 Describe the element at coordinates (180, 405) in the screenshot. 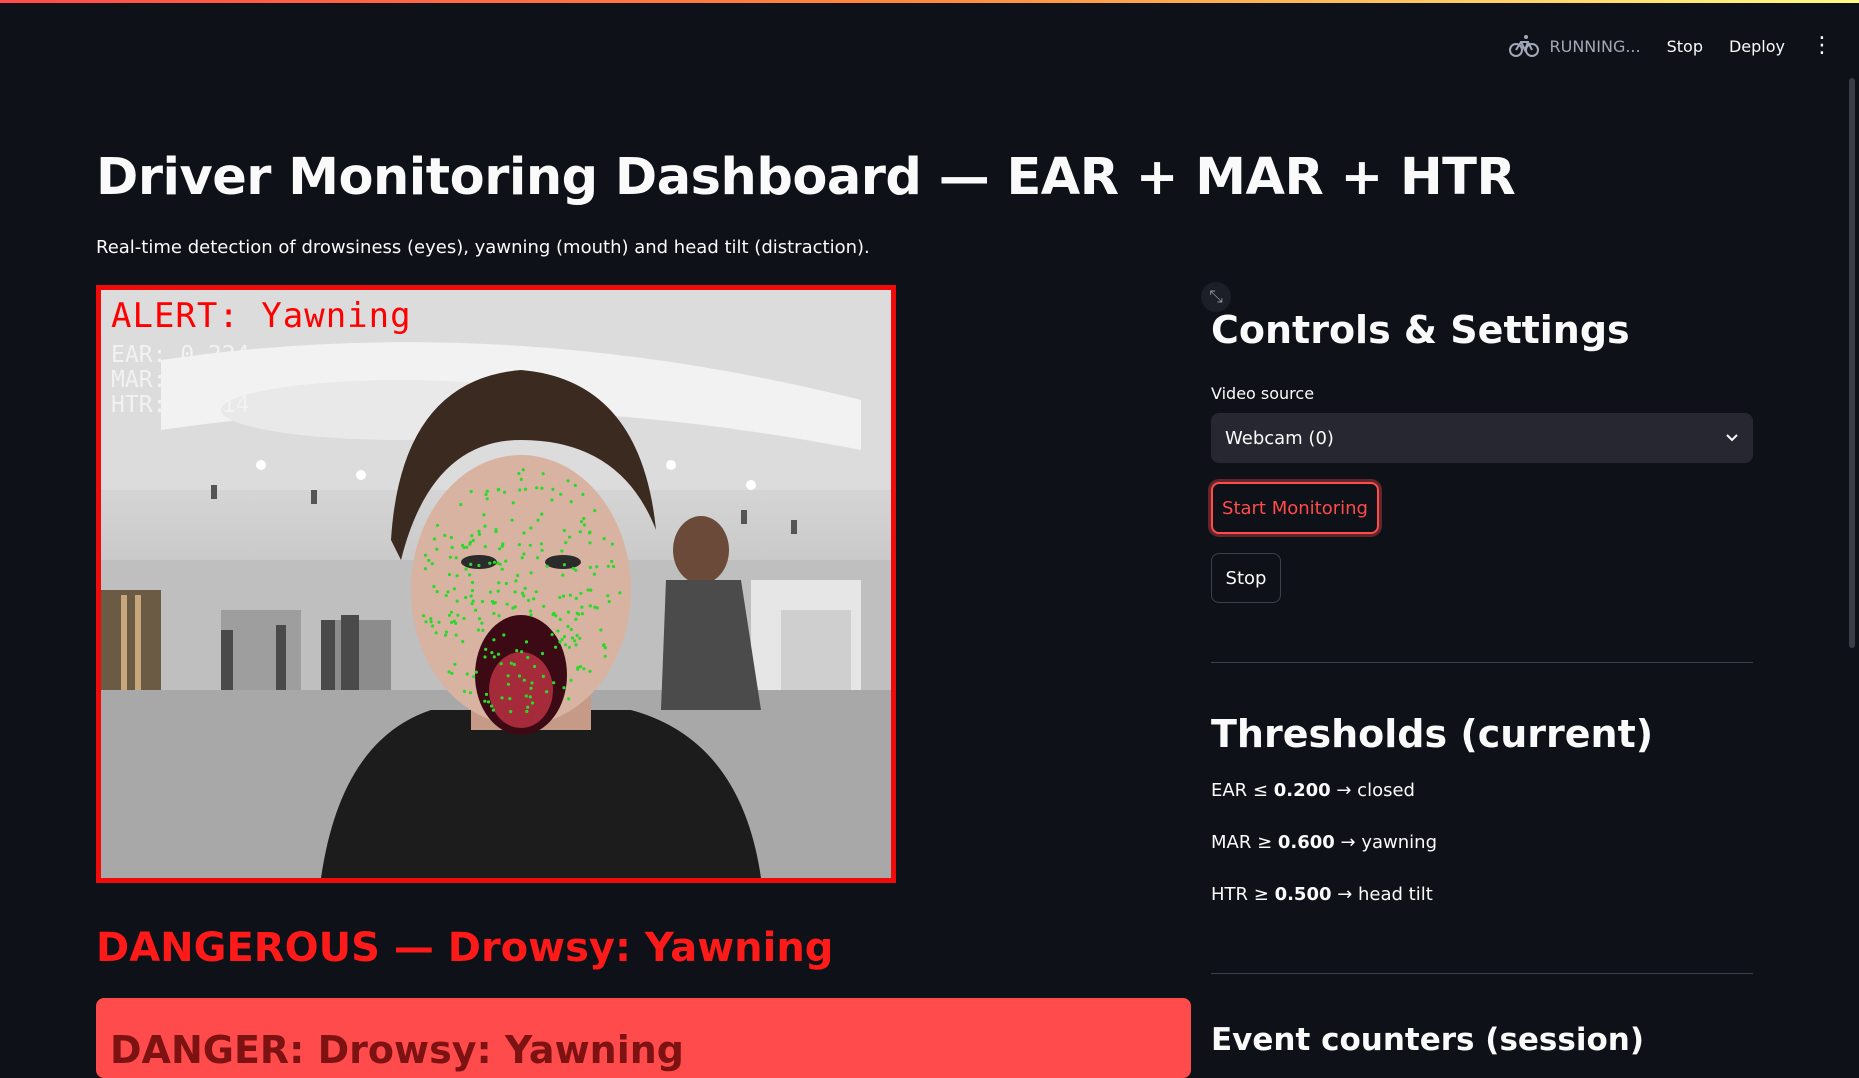

I see `video-htr-readout: HTR: 0.114` at that location.